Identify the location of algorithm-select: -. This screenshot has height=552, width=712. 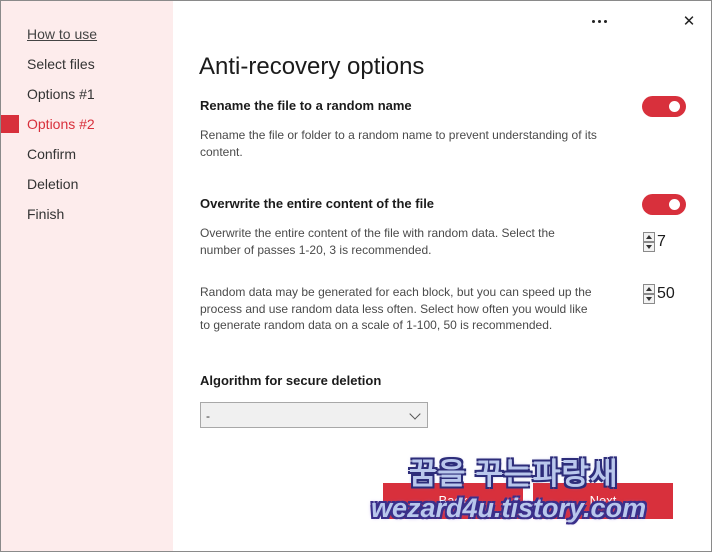
(314, 415).